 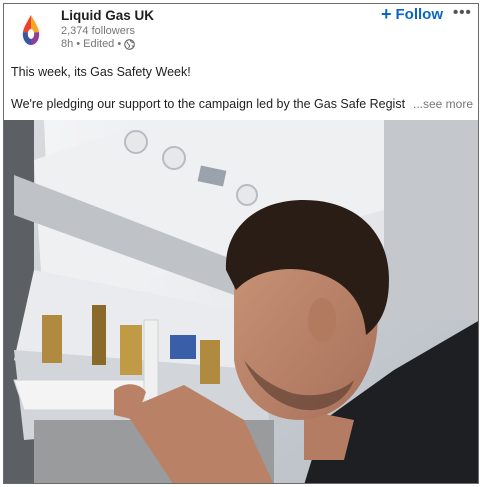 What do you see at coordinates (101, 72) in the screenshot?
I see `post-text-line-1: This week, its Gas Safety Week!` at bounding box center [101, 72].